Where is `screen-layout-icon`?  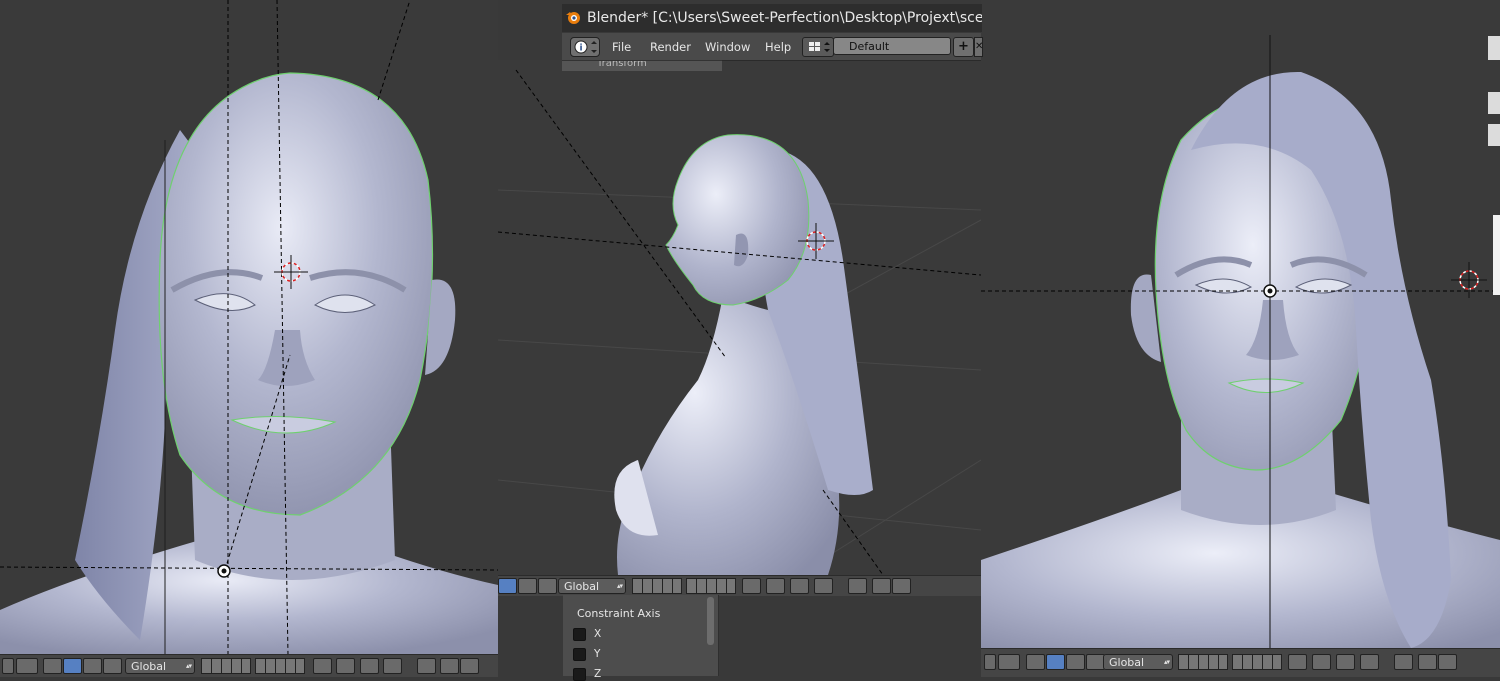 screen-layout-icon is located at coordinates (819, 47).